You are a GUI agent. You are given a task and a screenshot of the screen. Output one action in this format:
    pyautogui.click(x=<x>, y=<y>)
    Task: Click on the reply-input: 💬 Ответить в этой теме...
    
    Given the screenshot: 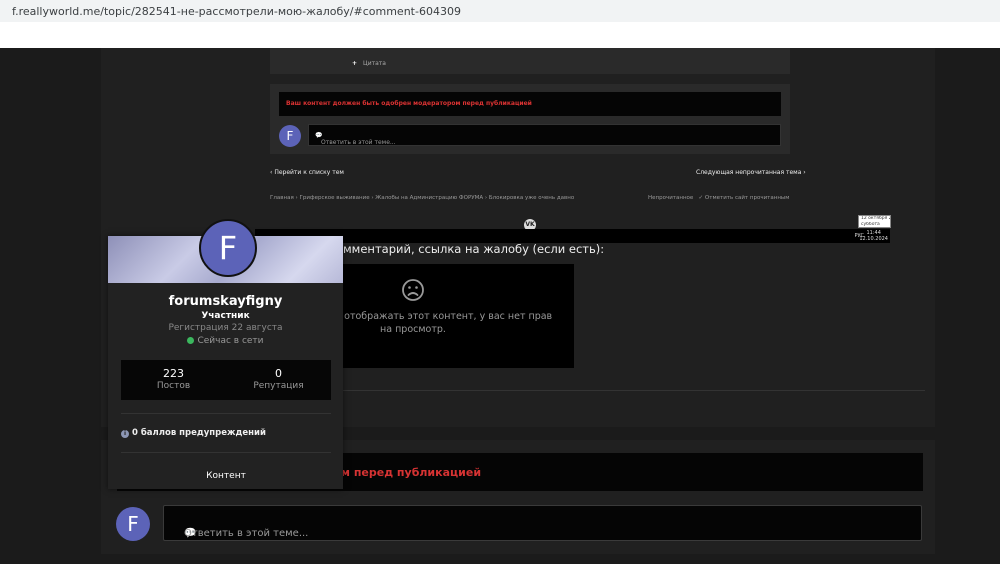 What is the action you would take?
    pyautogui.click(x=542, y=523)
    